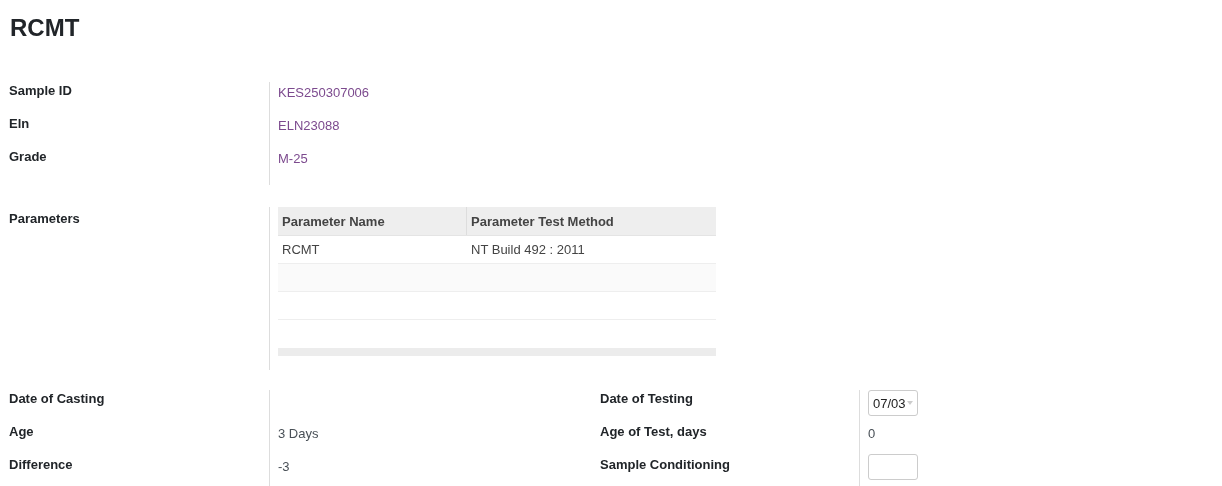 This screenshot has width=1222, height=486. What do you see at coordinates (372, 221) in the screenshot?
I see `column-header: Parameter Name` at bounding box center [372, 221].